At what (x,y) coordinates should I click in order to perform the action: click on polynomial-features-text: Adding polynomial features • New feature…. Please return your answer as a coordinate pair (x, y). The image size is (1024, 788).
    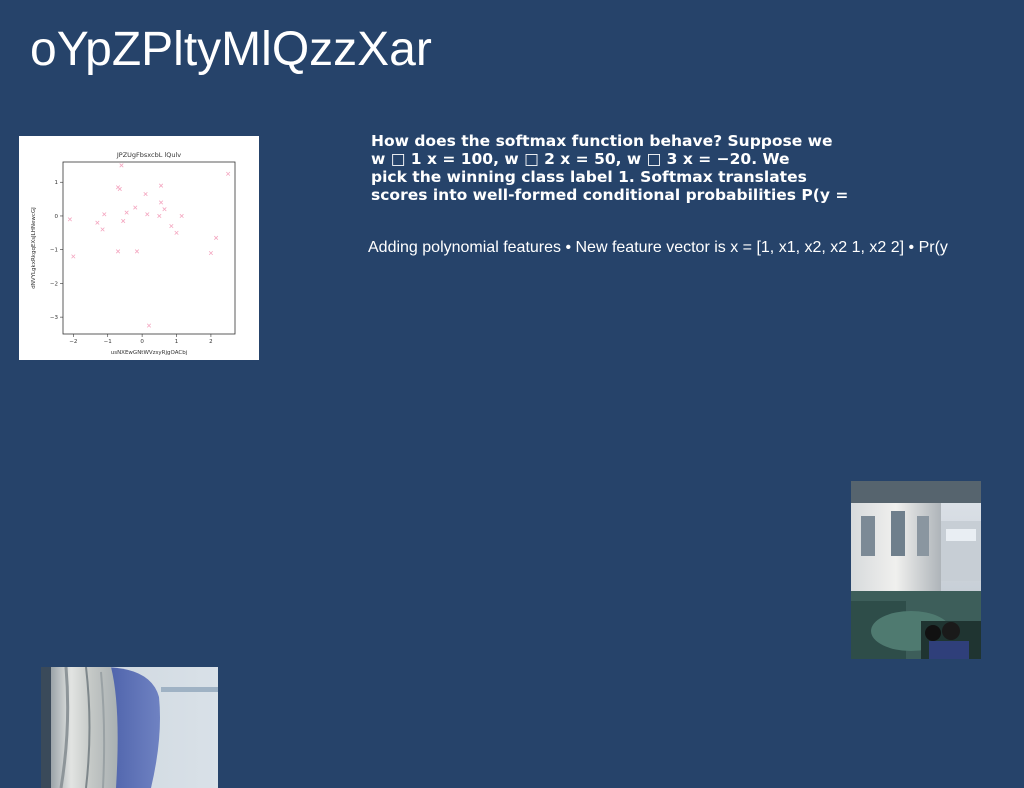
    Looking at the image, I should click on (658, 247).